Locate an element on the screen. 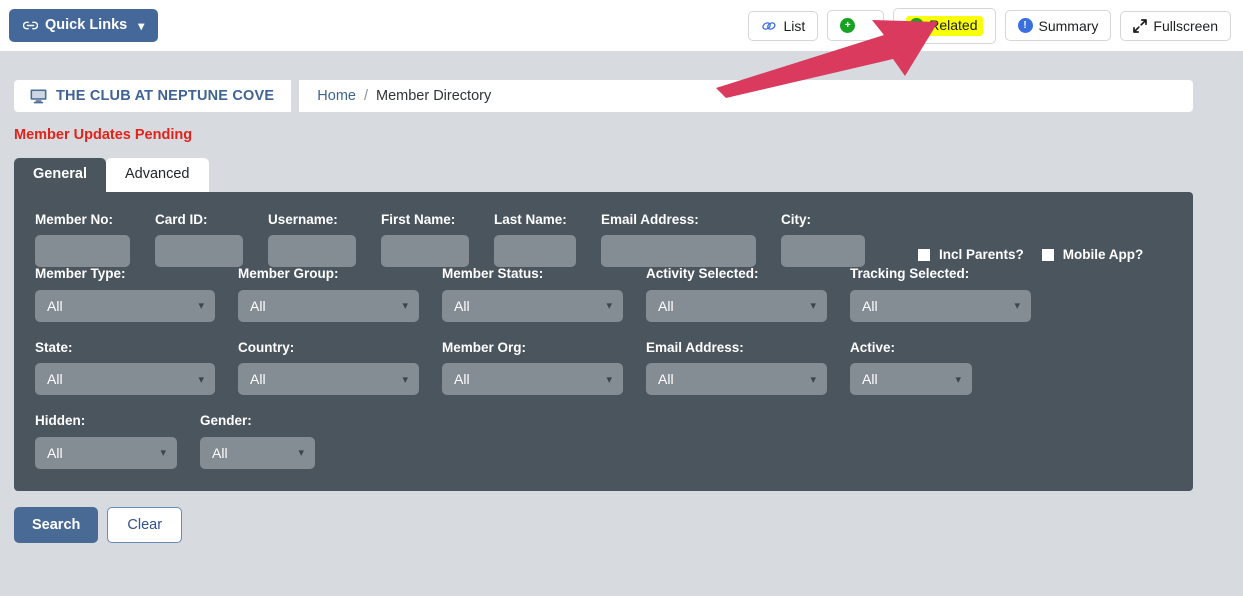 The height and width of the screenshot is (596, 1243). select-value-1-0: All is located at coordinates (55, 379).